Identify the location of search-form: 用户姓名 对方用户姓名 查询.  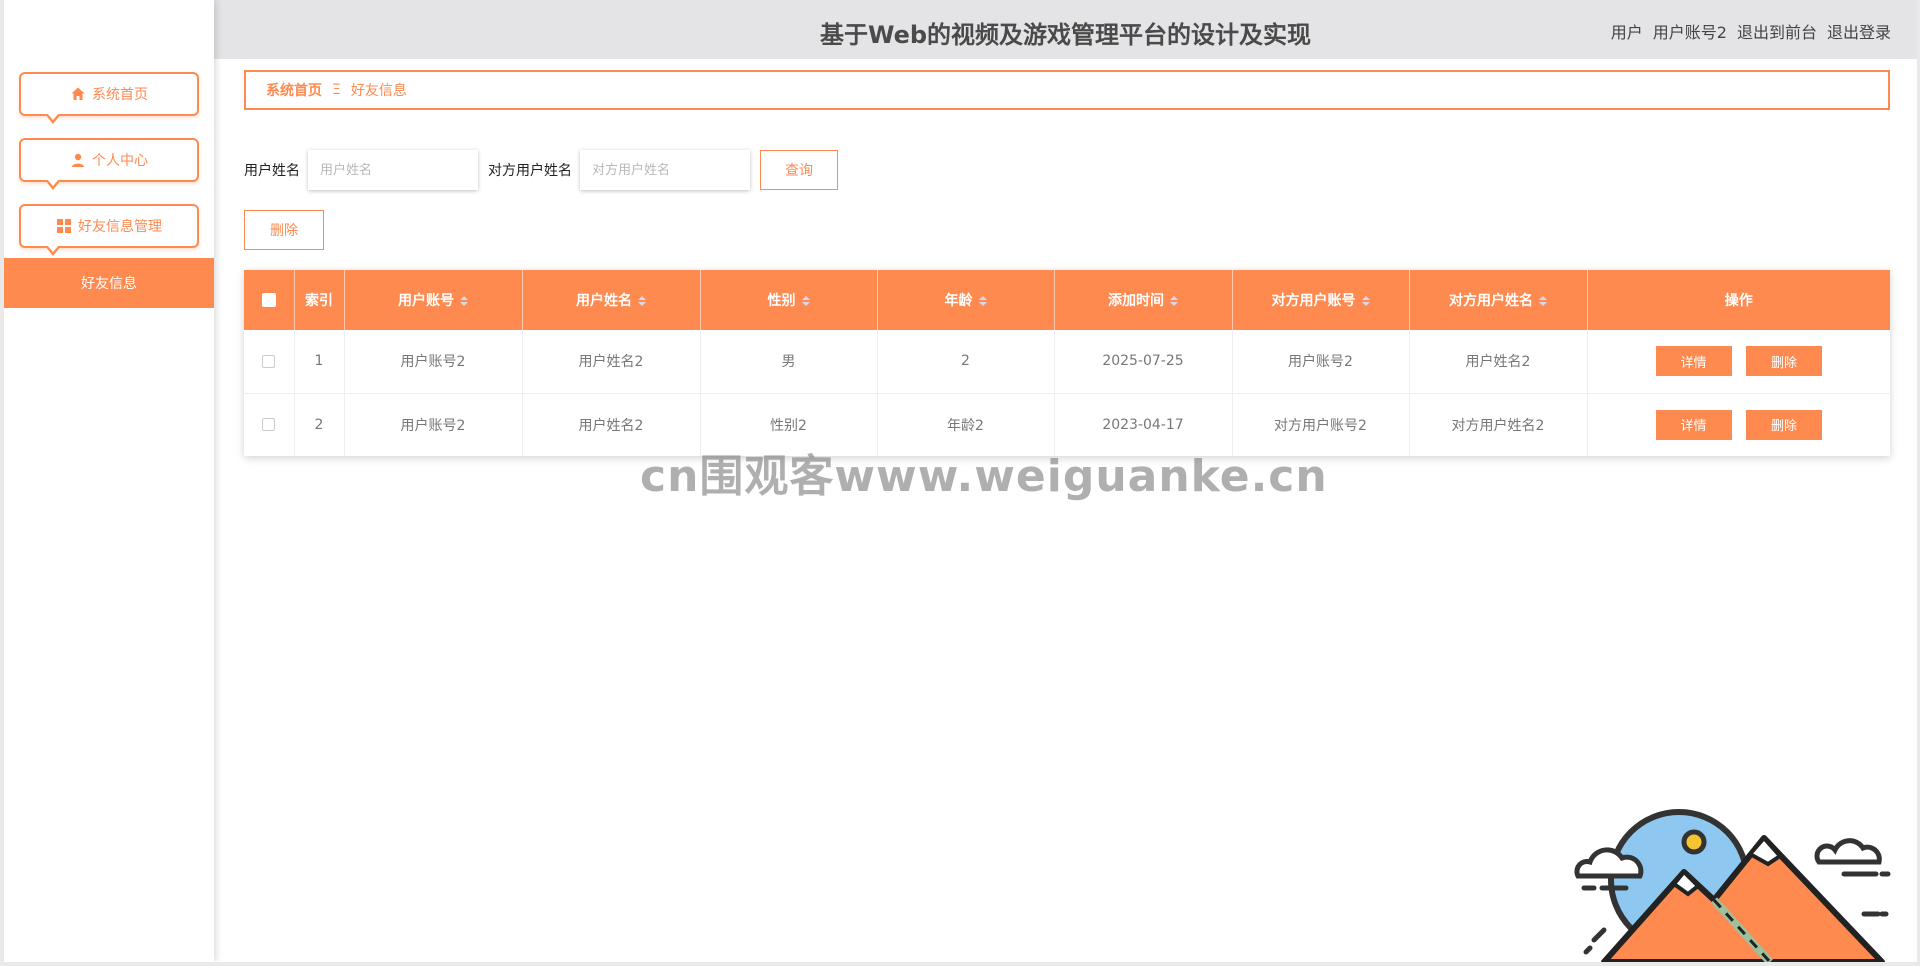
(541, 170).